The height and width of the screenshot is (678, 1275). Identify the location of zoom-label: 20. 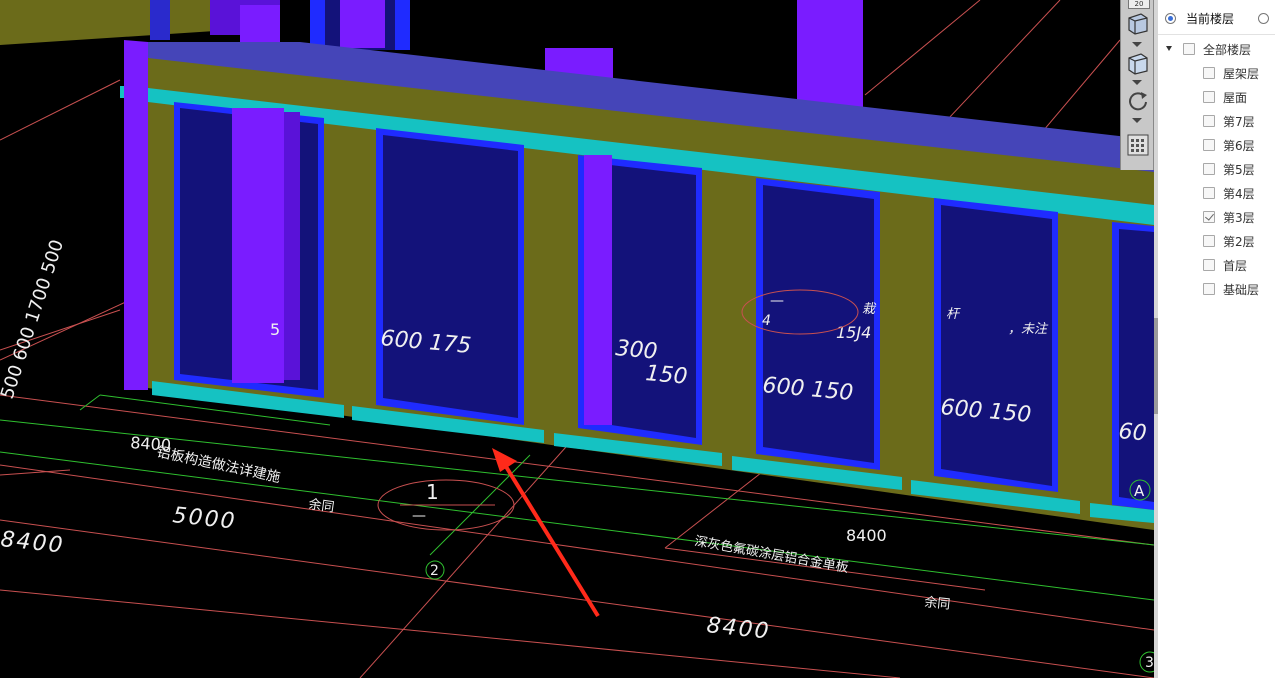
(1139, 4).